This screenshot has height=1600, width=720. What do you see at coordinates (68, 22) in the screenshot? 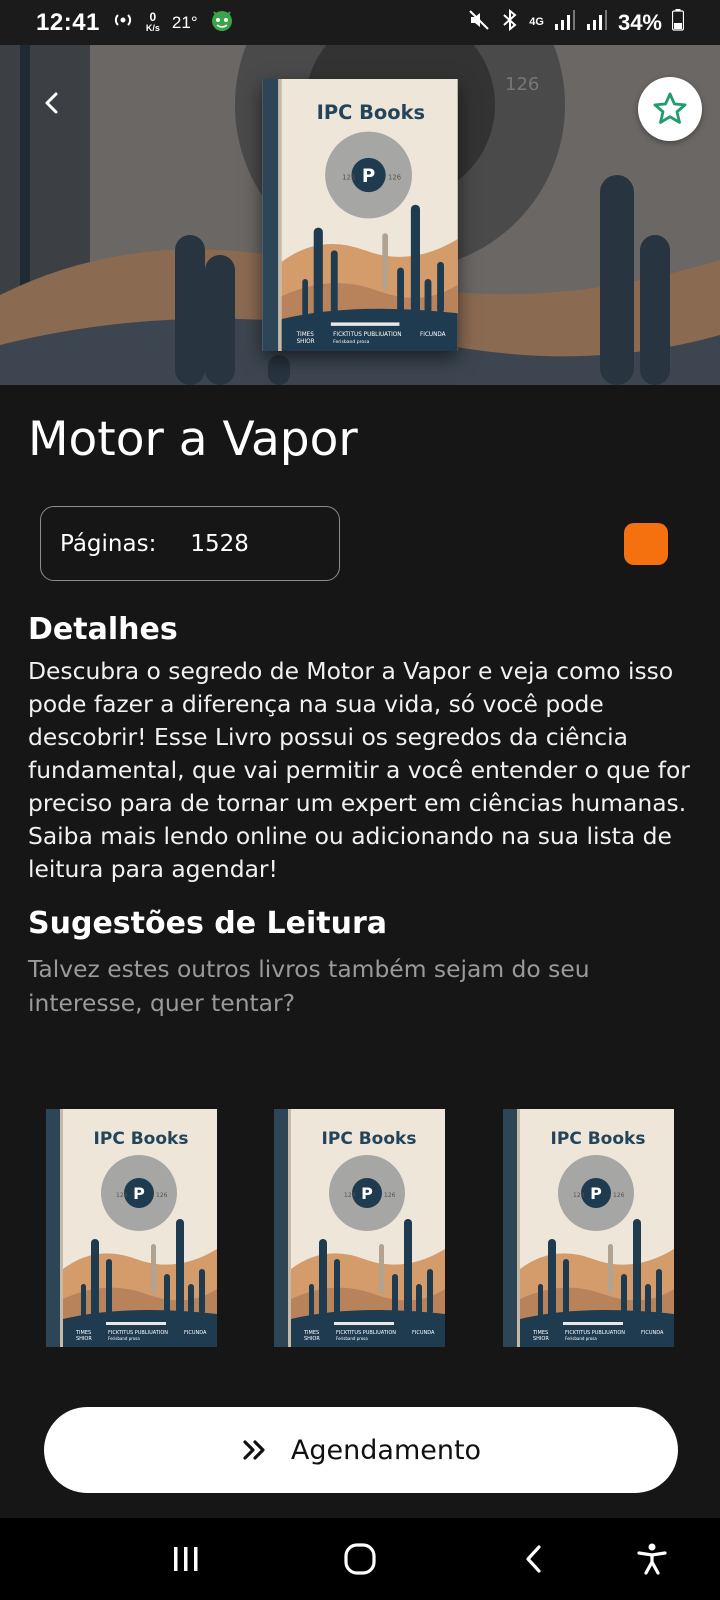
I see `status-time: 12:41` at bounding box center [68, 22].